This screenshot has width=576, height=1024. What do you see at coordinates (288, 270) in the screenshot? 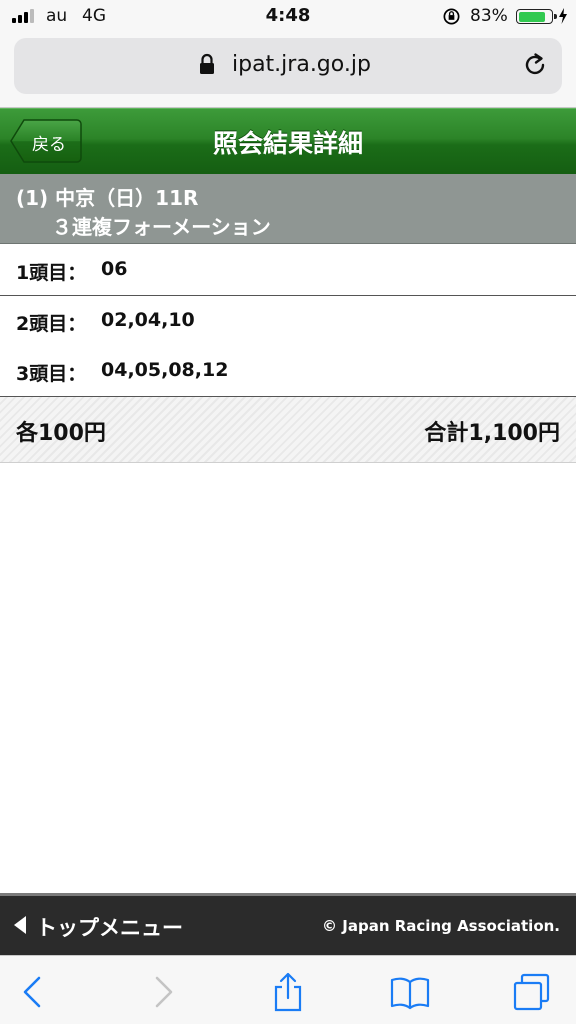
I see `selection-row-1: 1頭目： 06` at bounding box center [288, 270].